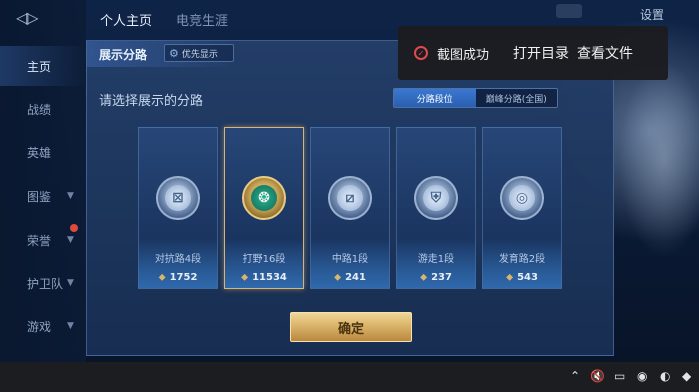  I want to click on jungle-icon: ❂, so click(264, 198).